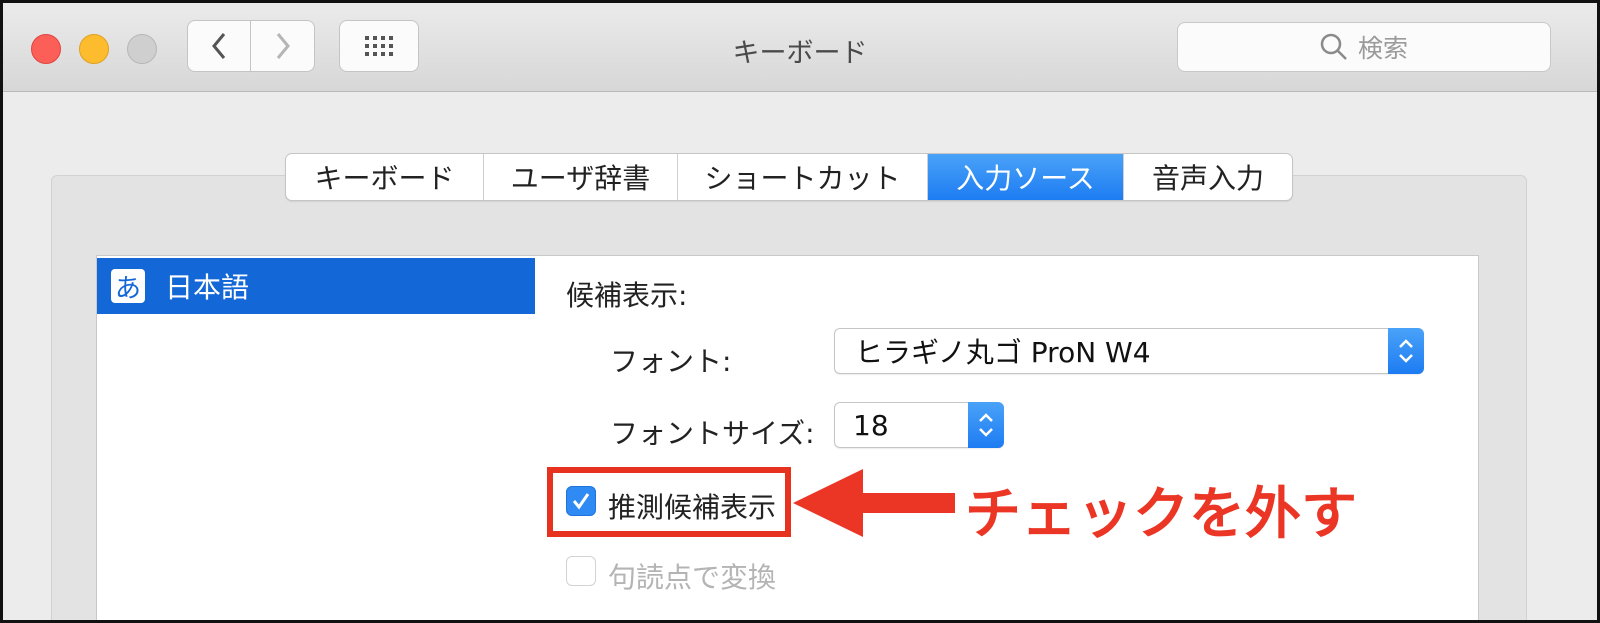 The image size is (1600, 623). What do you see at coordinates (1161, 514) in the screenshot?
I see `annotation-text: チェックを外す` at bounding box center [1161, 514].